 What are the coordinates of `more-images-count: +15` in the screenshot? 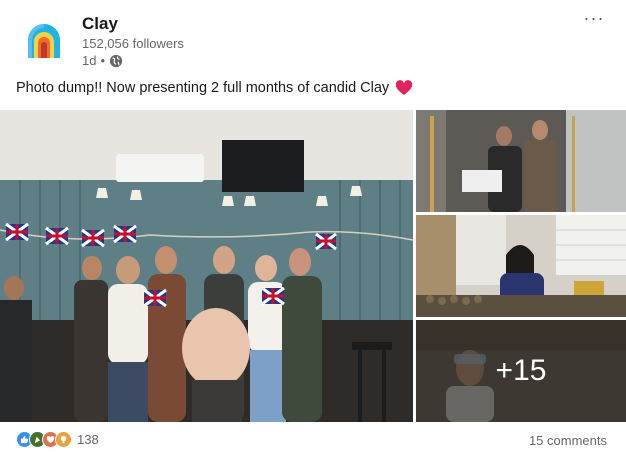 It's located at (521, 370).